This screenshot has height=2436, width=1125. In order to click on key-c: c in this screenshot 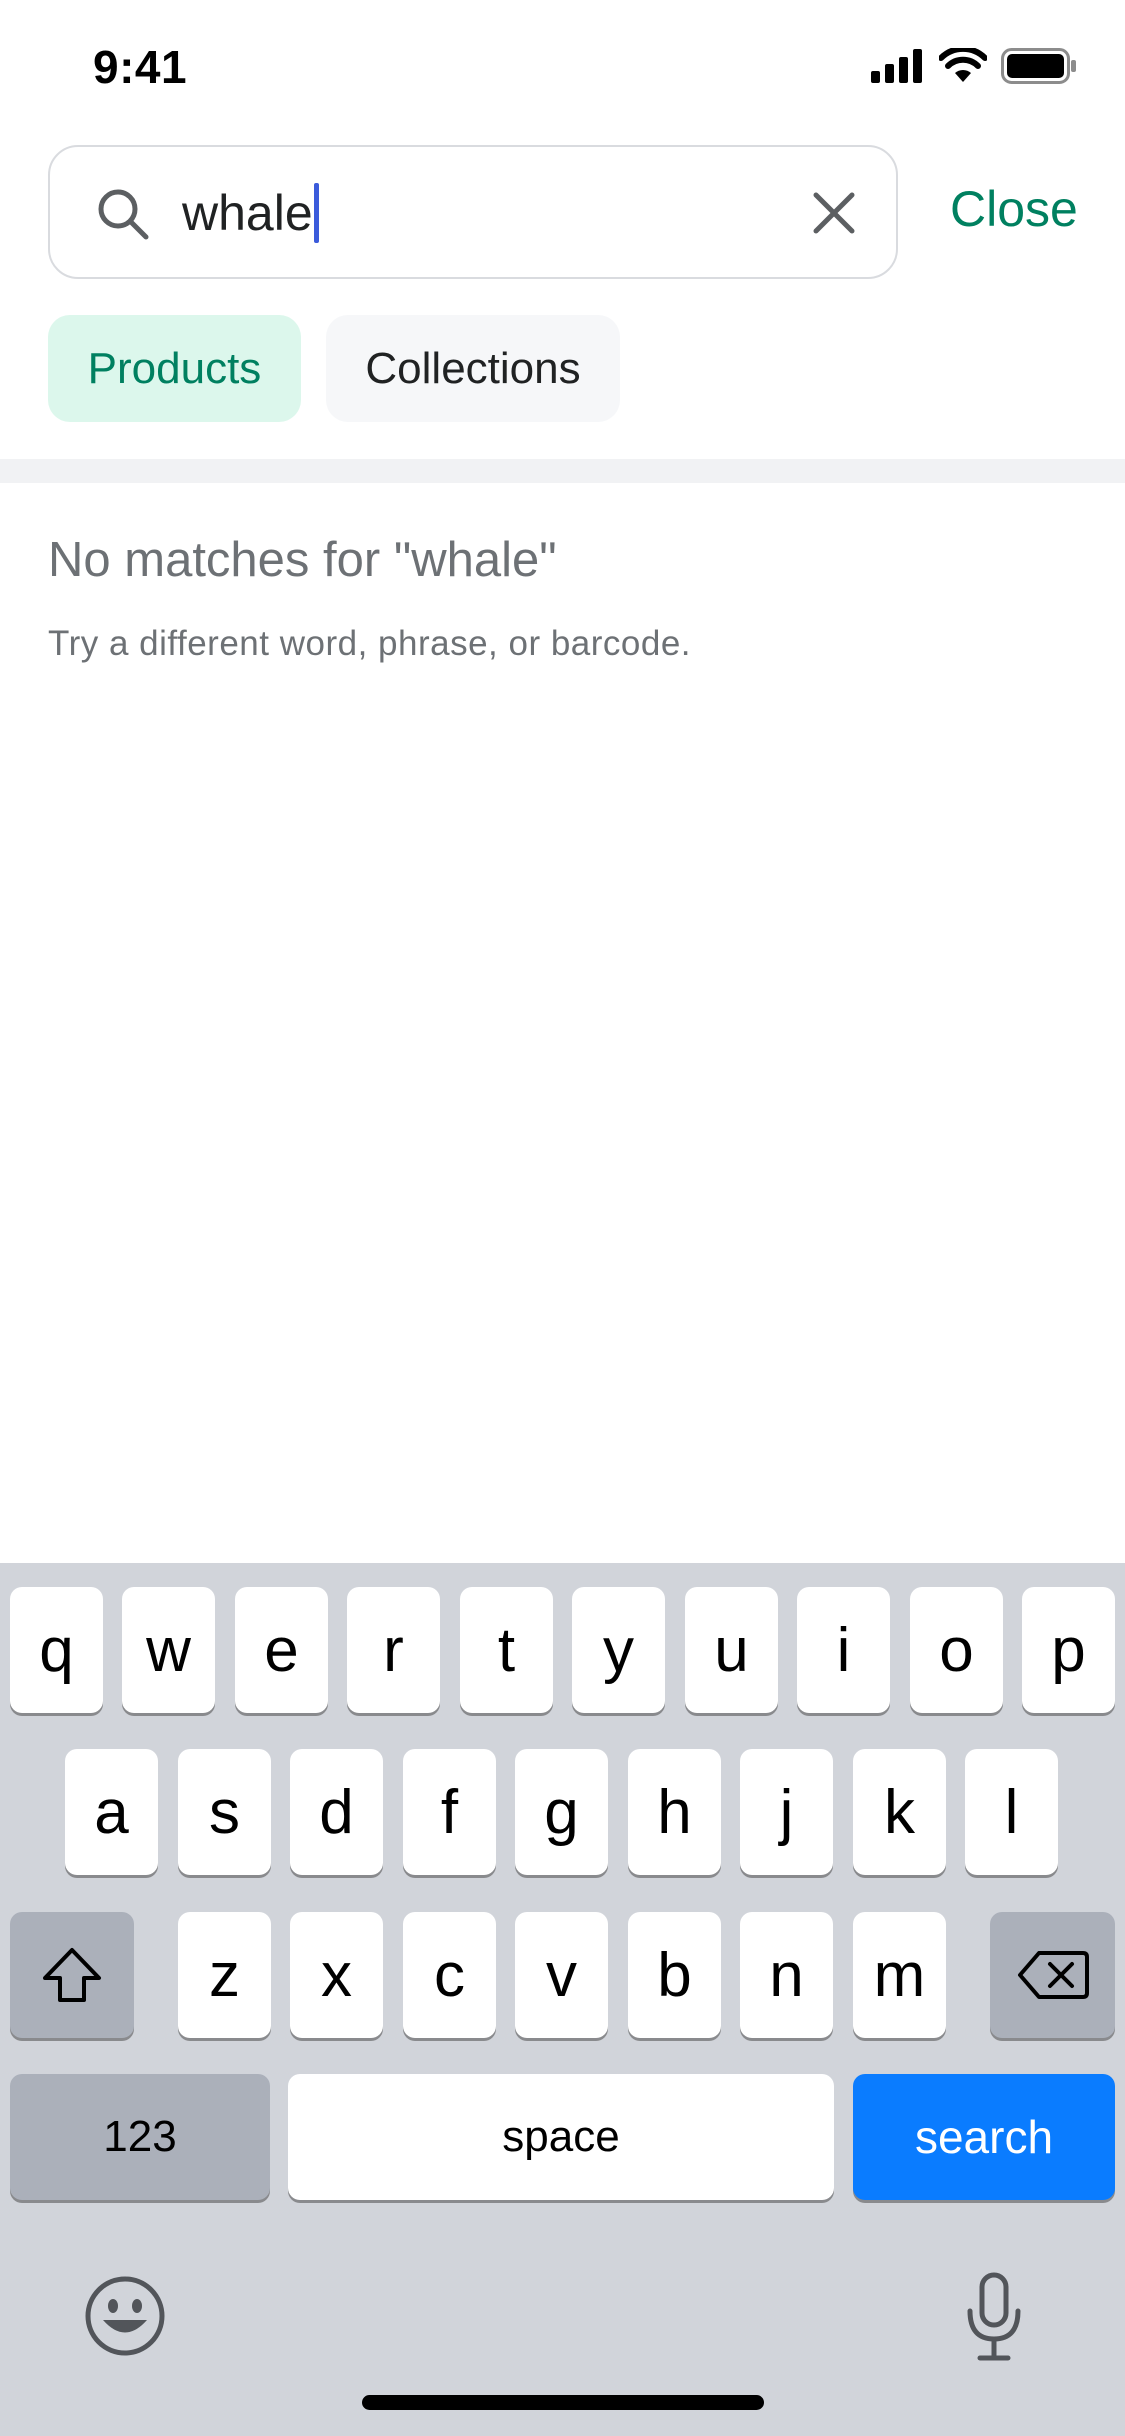, I will do `click(449, 1975)`.